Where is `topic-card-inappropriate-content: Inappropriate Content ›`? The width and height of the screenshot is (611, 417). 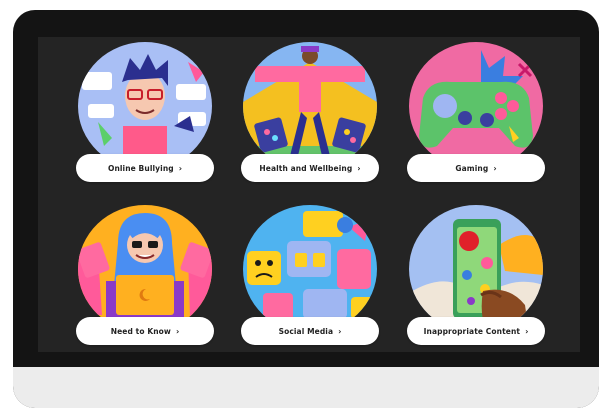 topic-card-inappropriate-content: Inappropriate Content › is located at coordinates (476, 275).